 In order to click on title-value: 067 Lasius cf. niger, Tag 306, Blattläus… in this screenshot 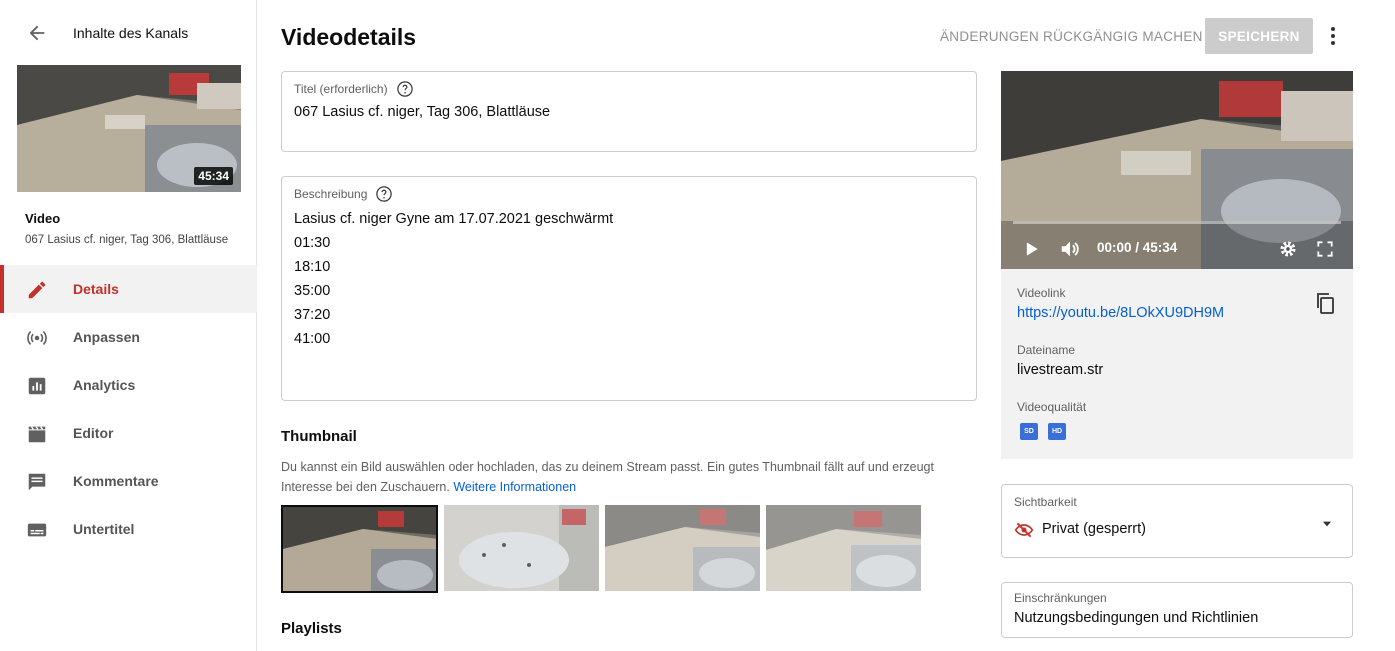, I will do `click(422, 112)`.